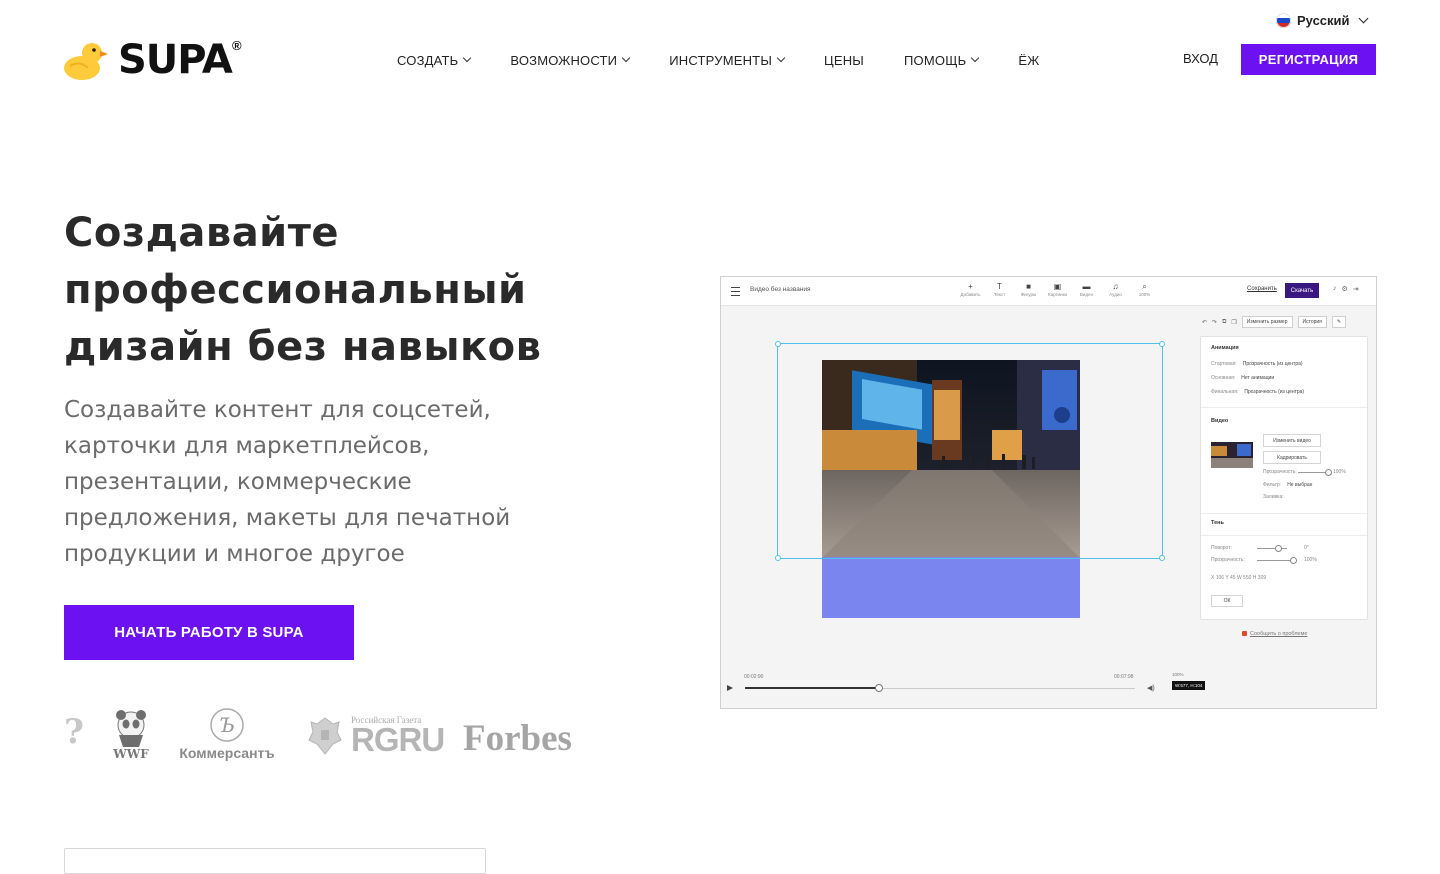 This screenshot has width=1440, height=874. I want to click on anim-end-row: Финальная: Прозрачность (из центра), so click(1257, 392).